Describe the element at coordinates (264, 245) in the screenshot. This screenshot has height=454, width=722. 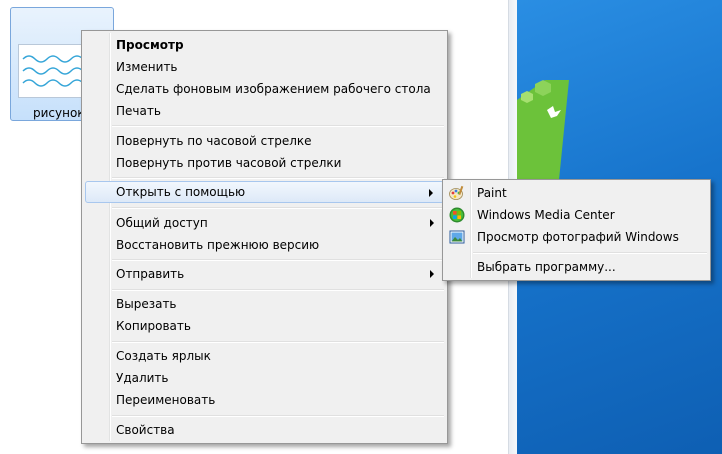
I see `menu-item-restore-version: Восстановить прежнюю версию` at that location.